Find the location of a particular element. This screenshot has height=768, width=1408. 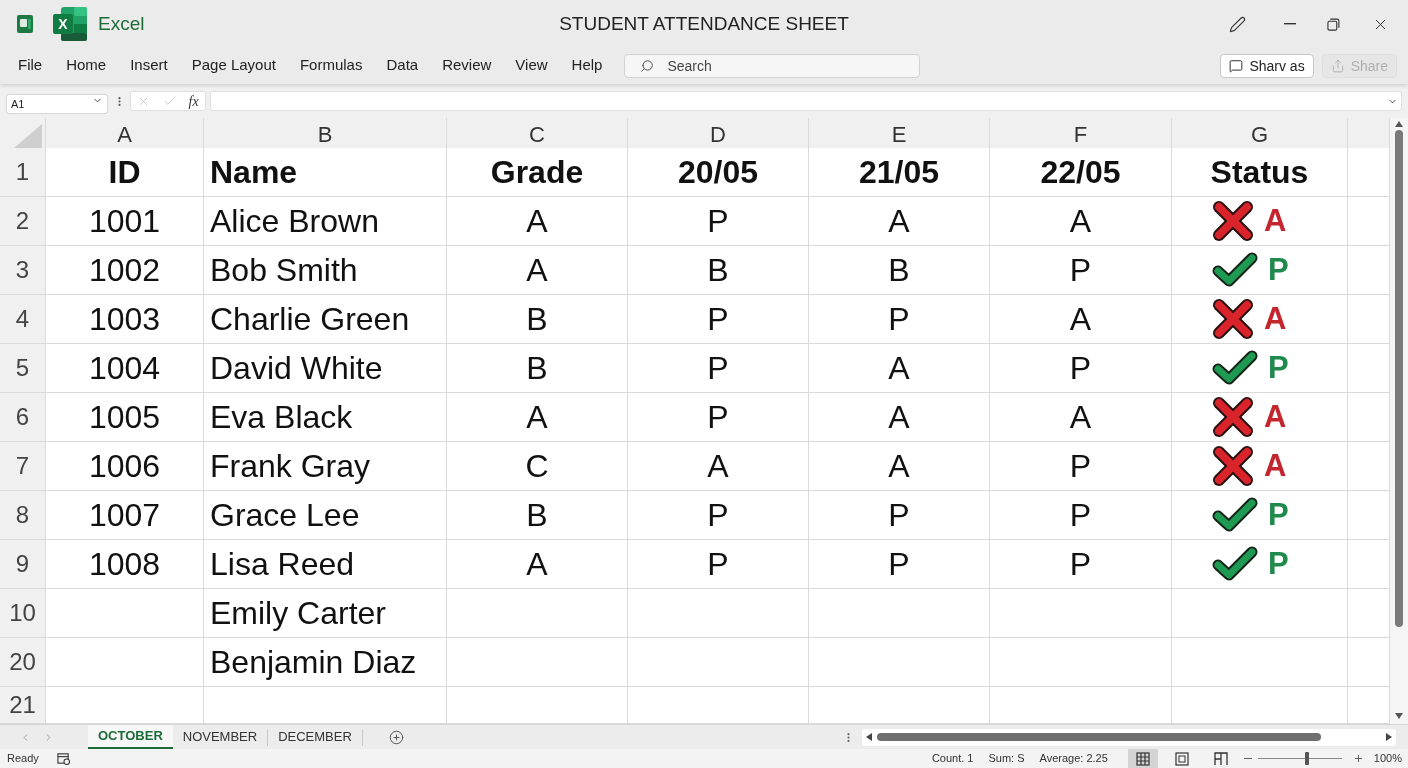

name-box: A1 is located at coordinates (57, 104).